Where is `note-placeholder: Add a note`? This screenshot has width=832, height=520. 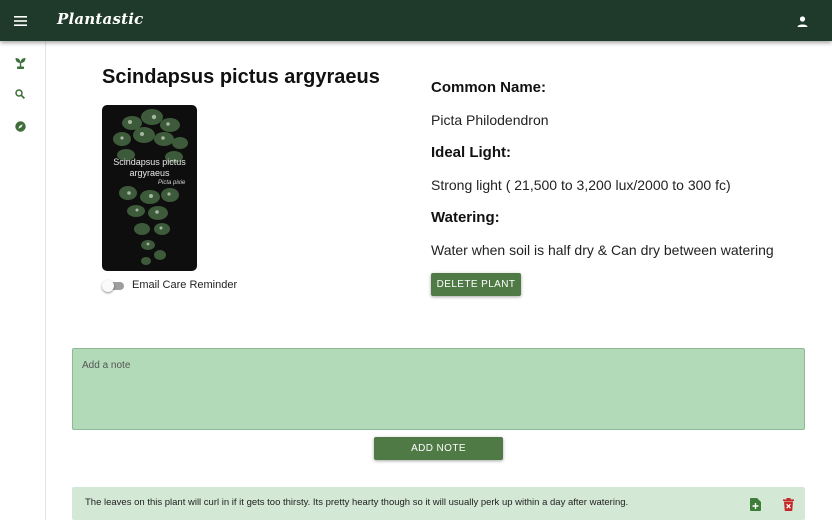
note-placeholder: Add a note is located at coordinates (106, 365).